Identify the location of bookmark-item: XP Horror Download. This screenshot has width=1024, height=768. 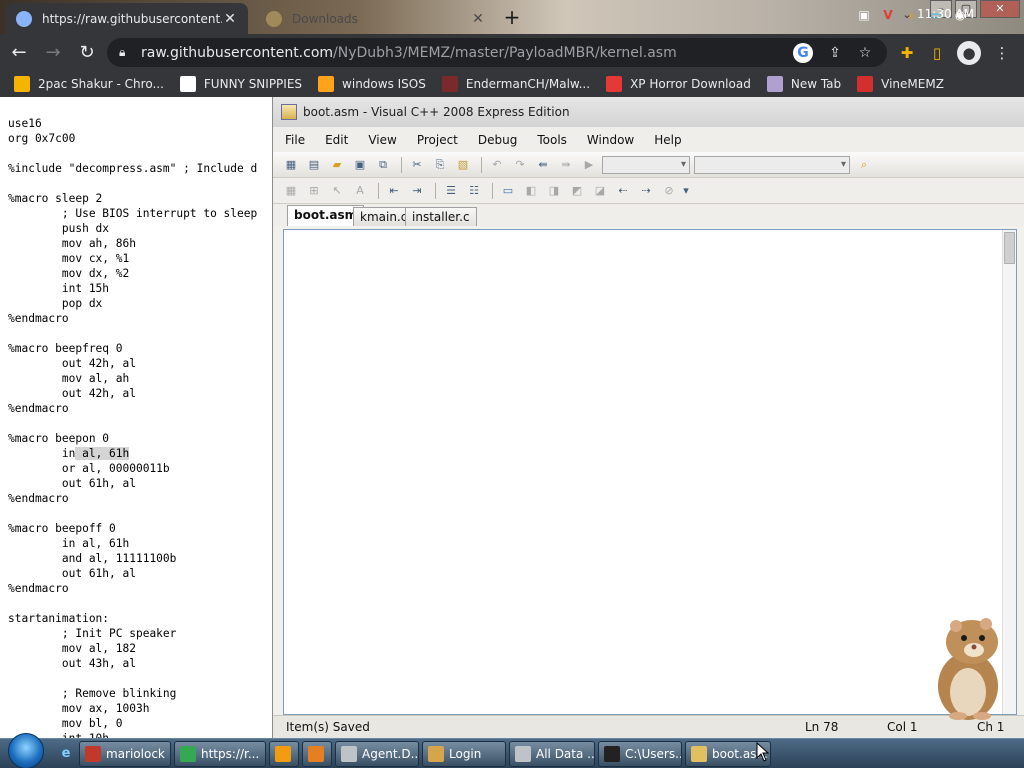
(678, 84).